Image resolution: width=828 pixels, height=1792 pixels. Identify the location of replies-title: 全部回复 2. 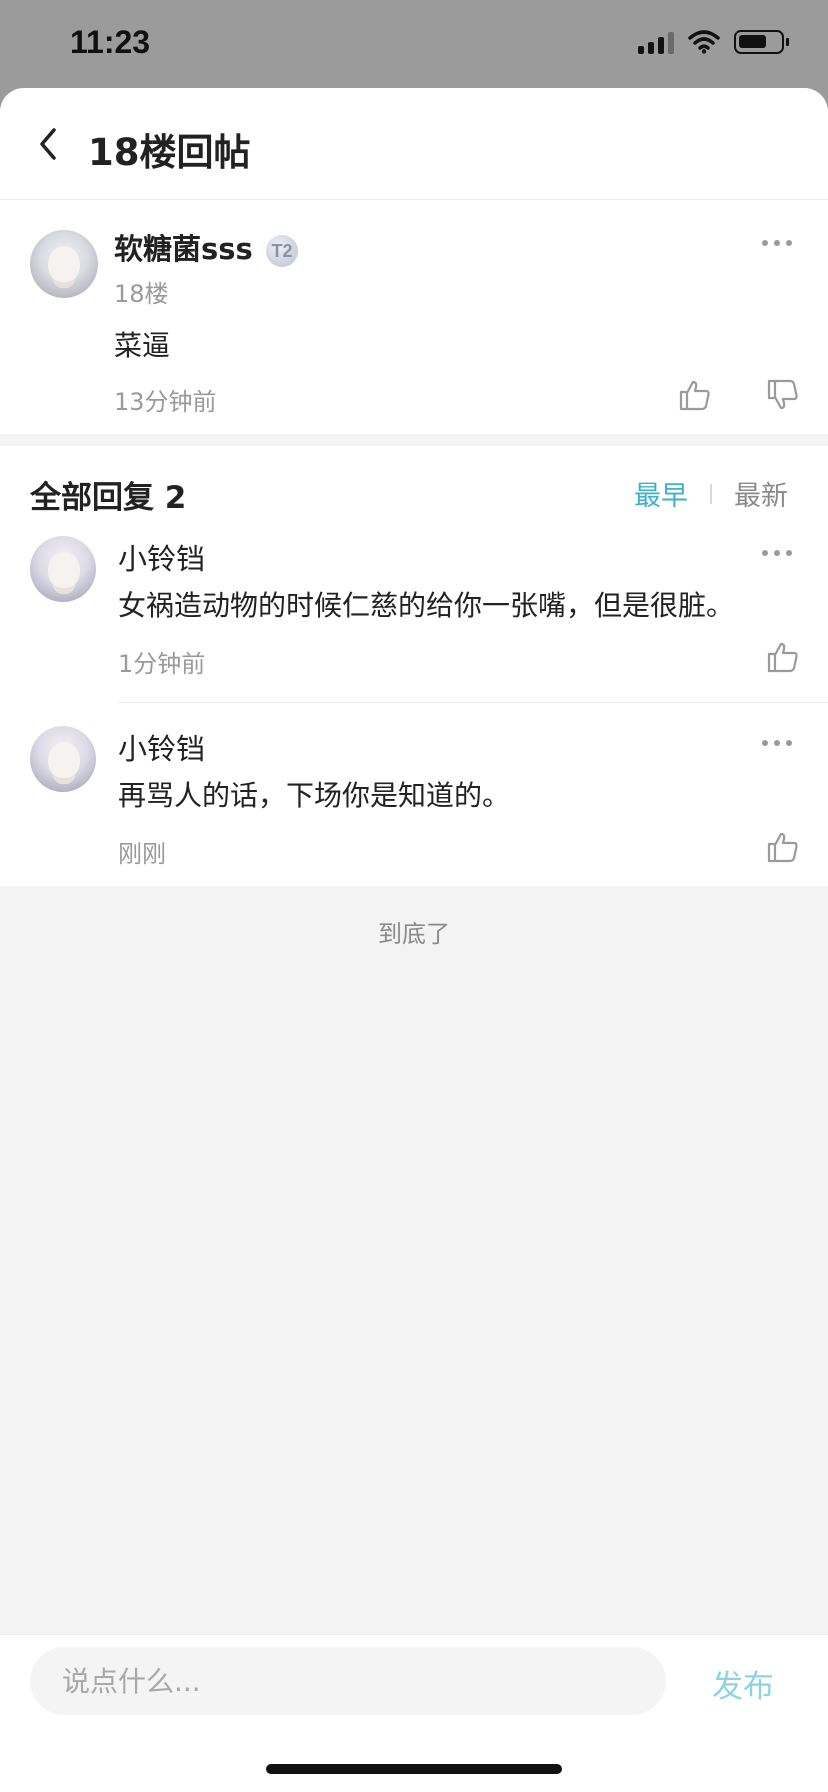
(108, 498).